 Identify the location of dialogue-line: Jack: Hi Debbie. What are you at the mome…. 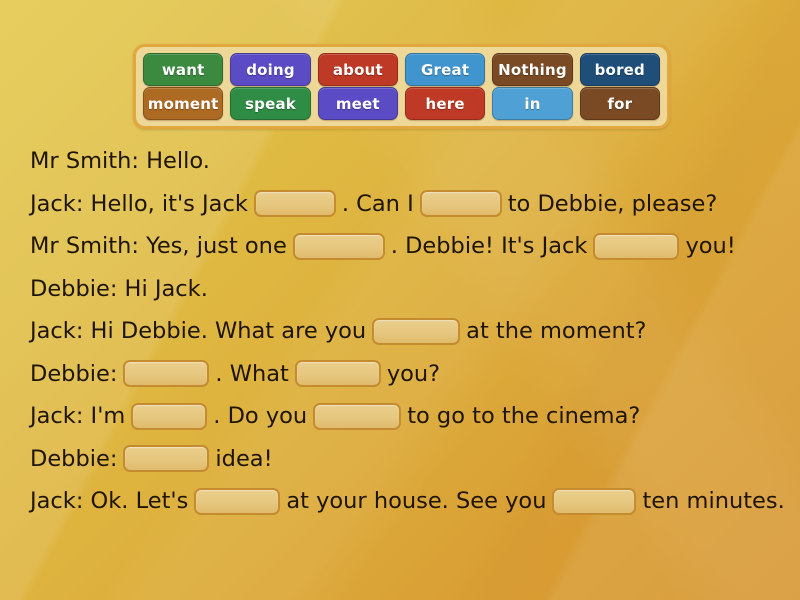
(408, 331).